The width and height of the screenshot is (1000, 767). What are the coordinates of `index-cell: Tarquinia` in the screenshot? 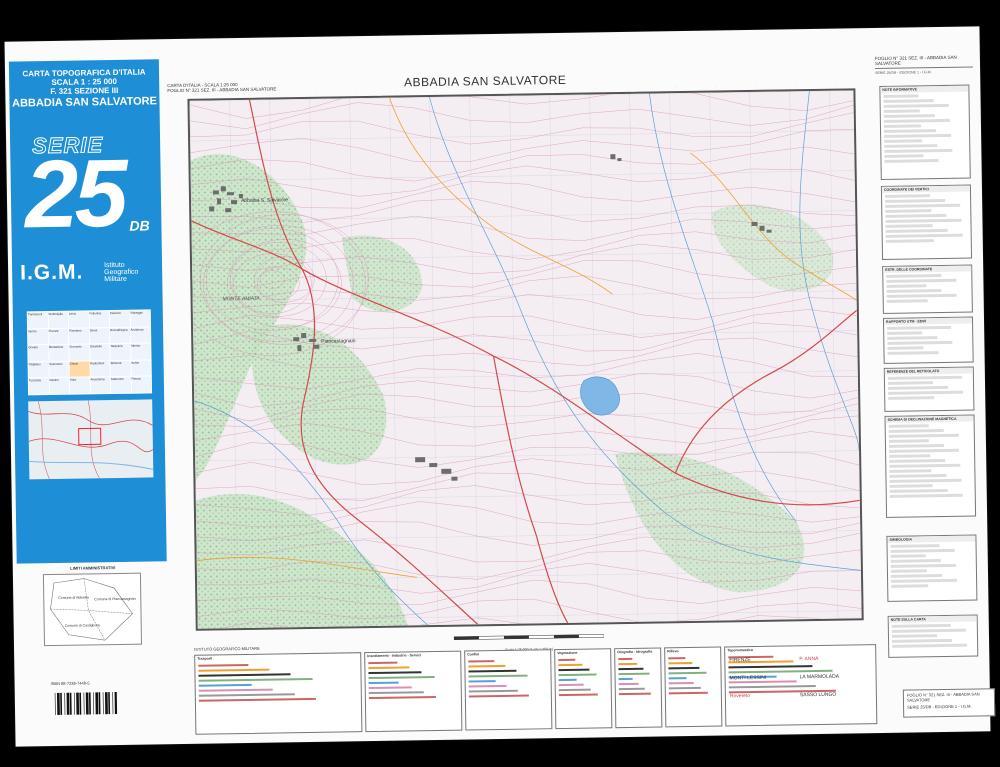 It's located at (120, 351).